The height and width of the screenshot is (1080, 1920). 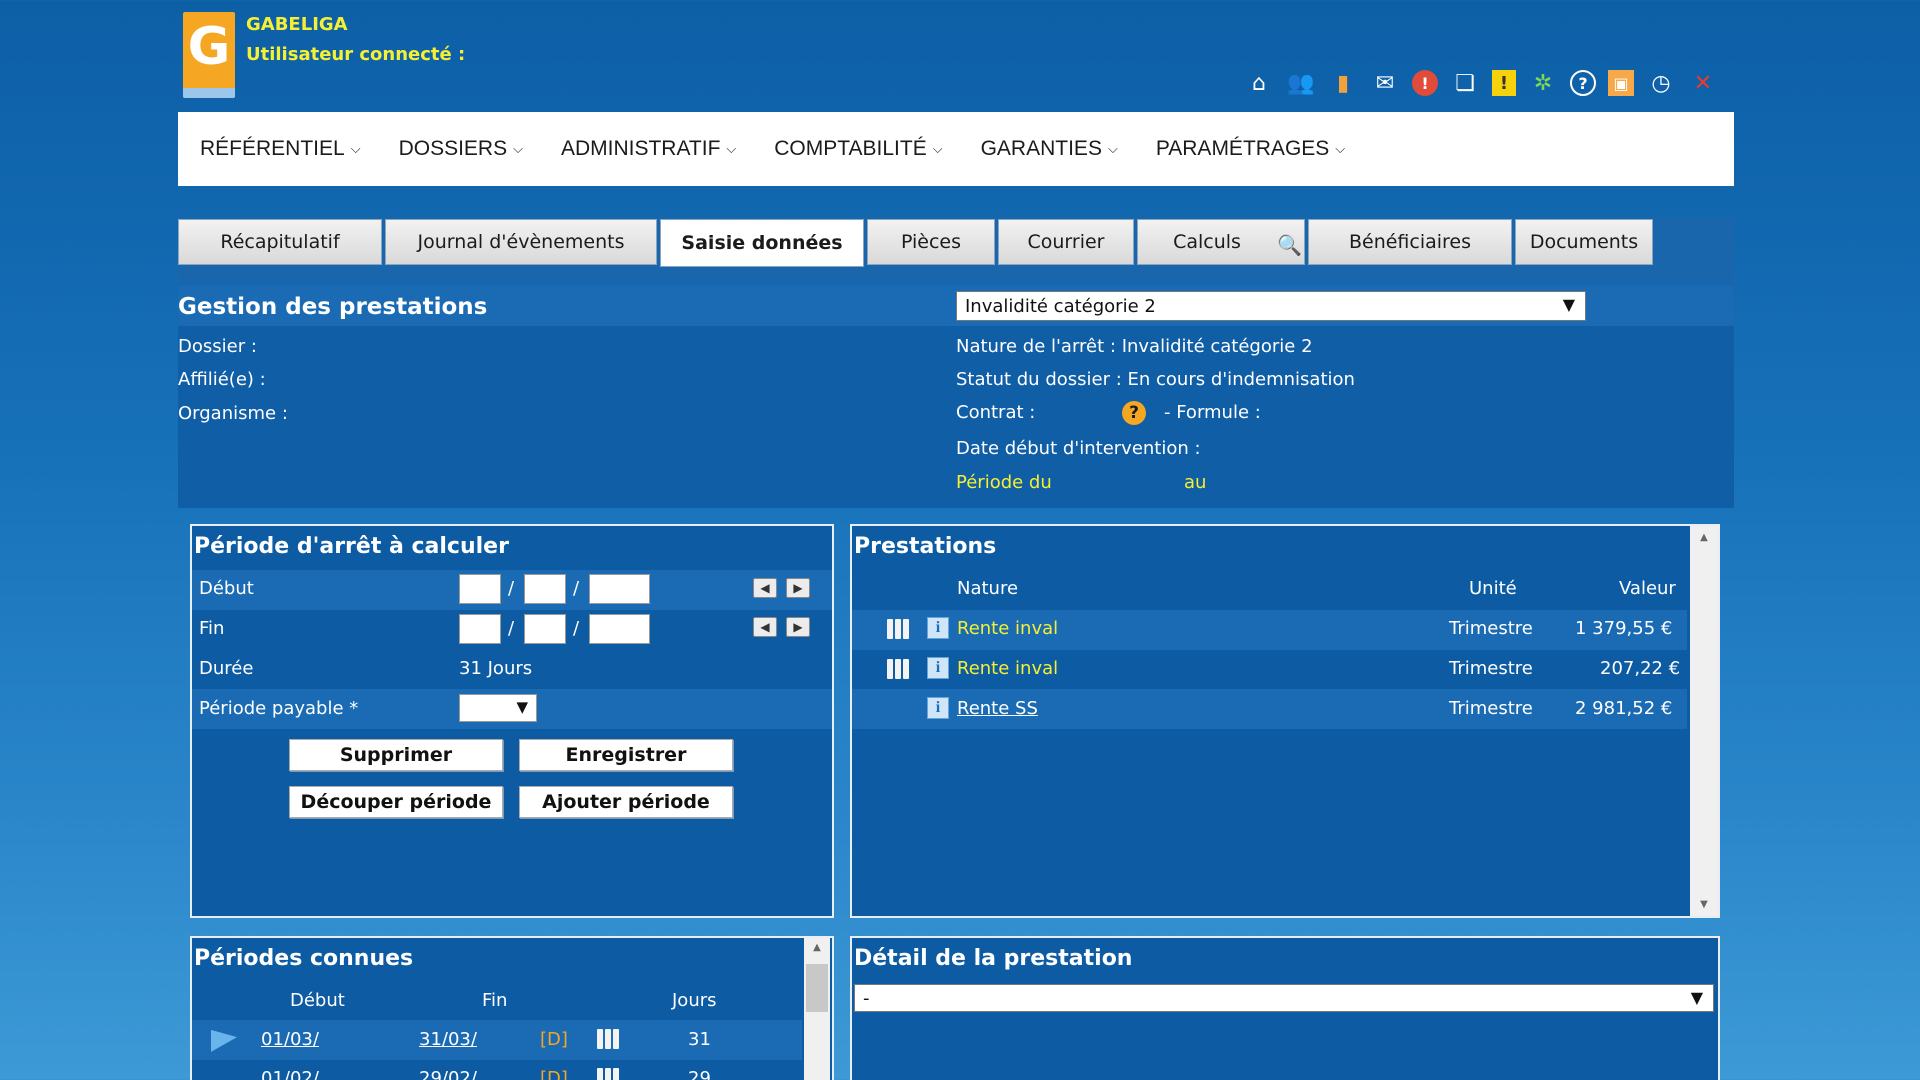 What do you see at coordinates (997, 708) in the screenshot?
I see `prestation-nature: Rente SS` at bounding box center [997, 708].